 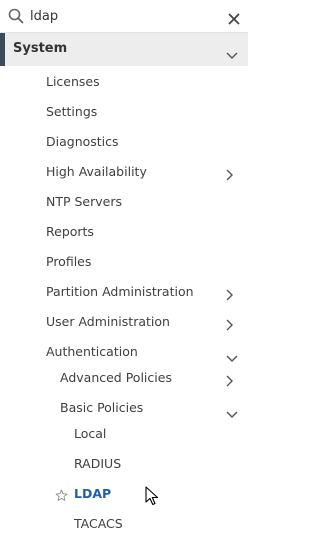 What do you see at coordinates (98, 523) in the screenshot?
I see `nav-item-label: TACACS` at bounding box center [98, 523].